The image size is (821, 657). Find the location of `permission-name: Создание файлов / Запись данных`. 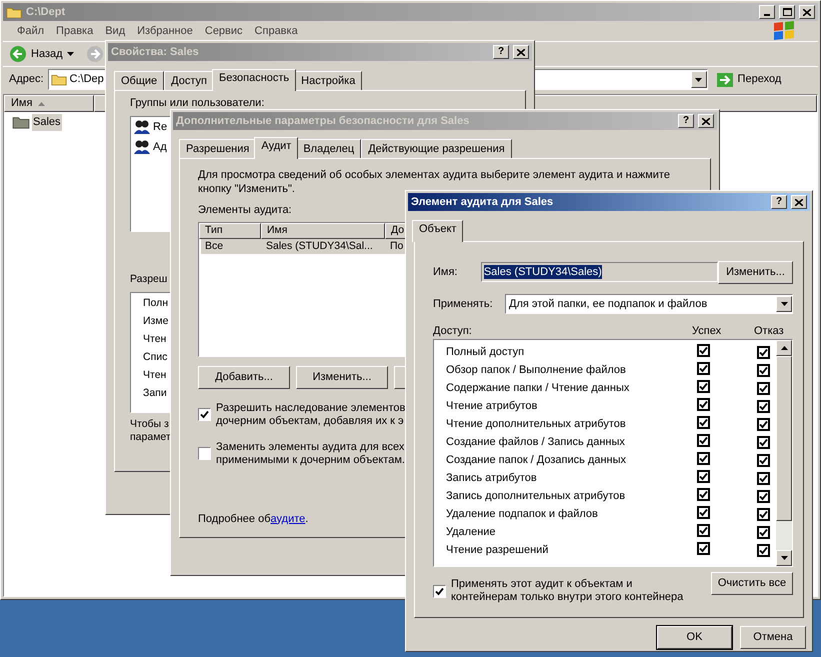

permission-name: Создание файлов / Запись данных is located at coordinates (536, 442).